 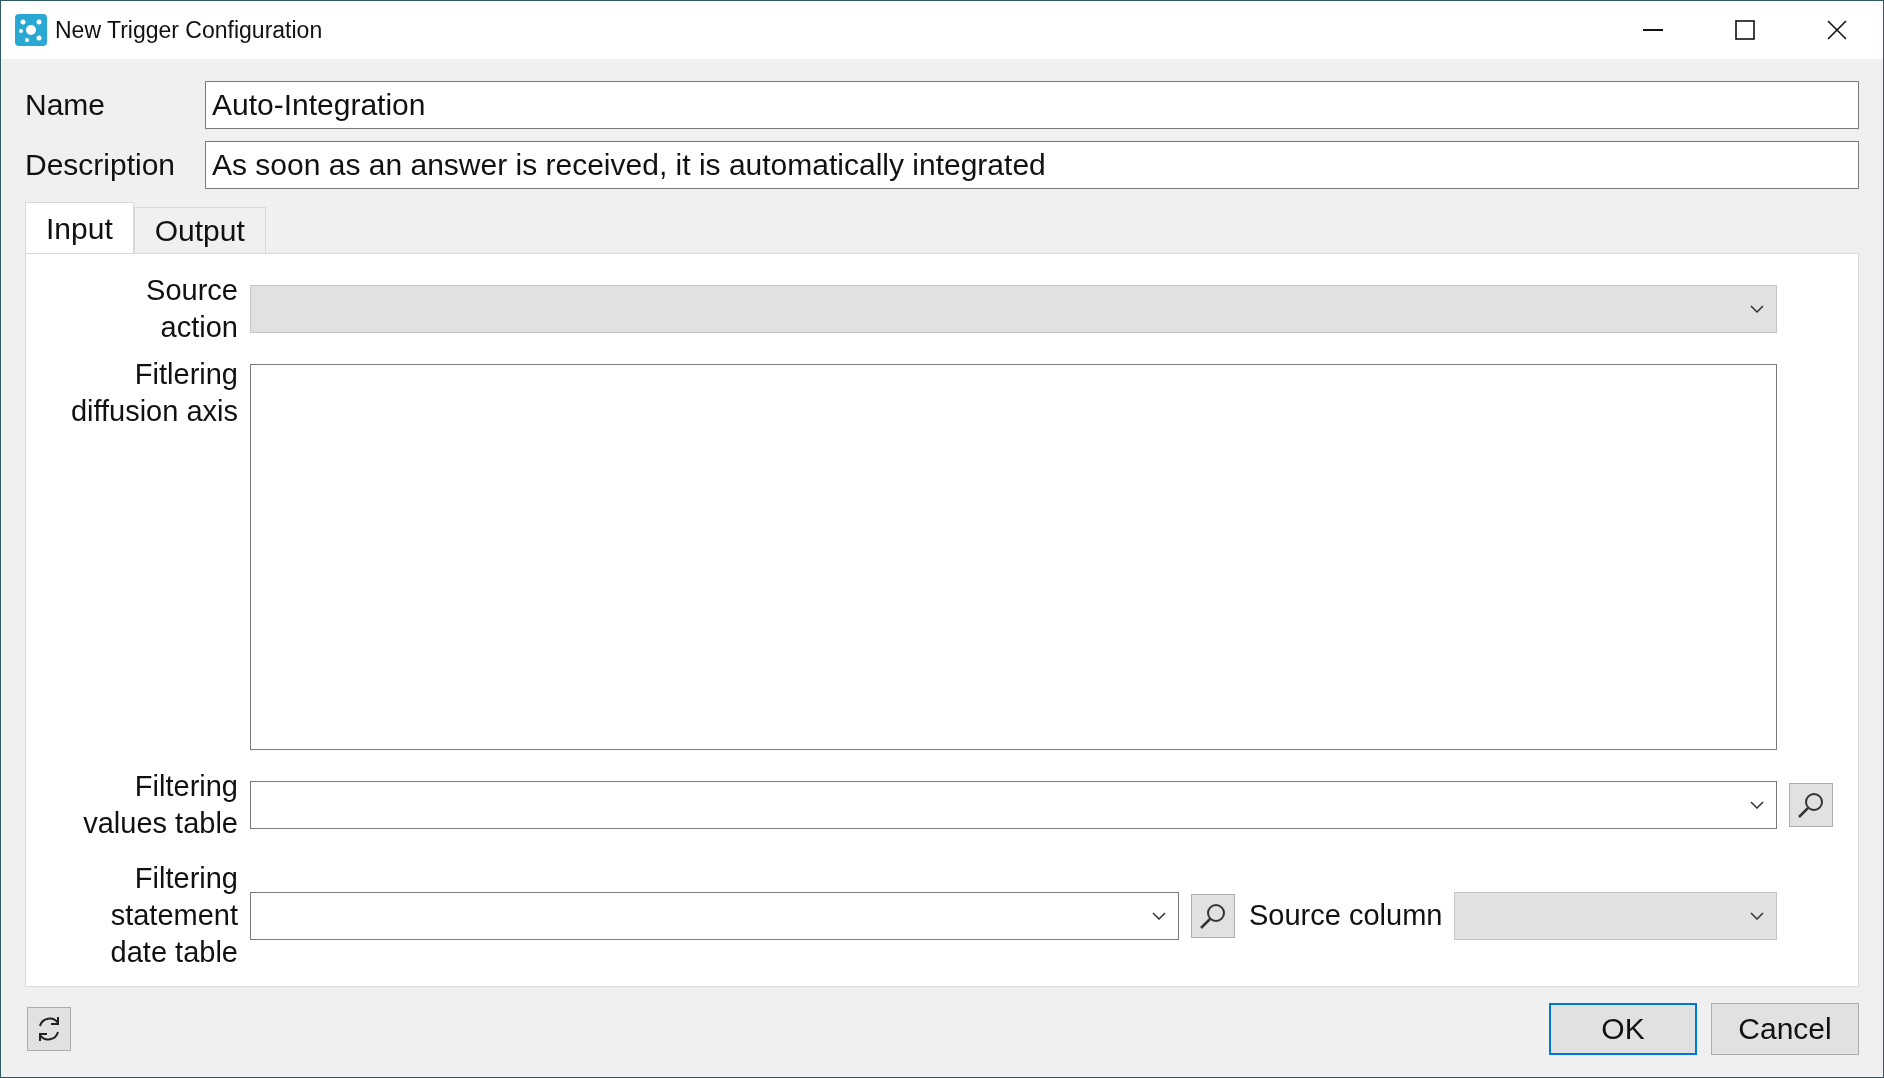 I want to click on text-field: Auto-Integration, so click(x=1032, y=105).